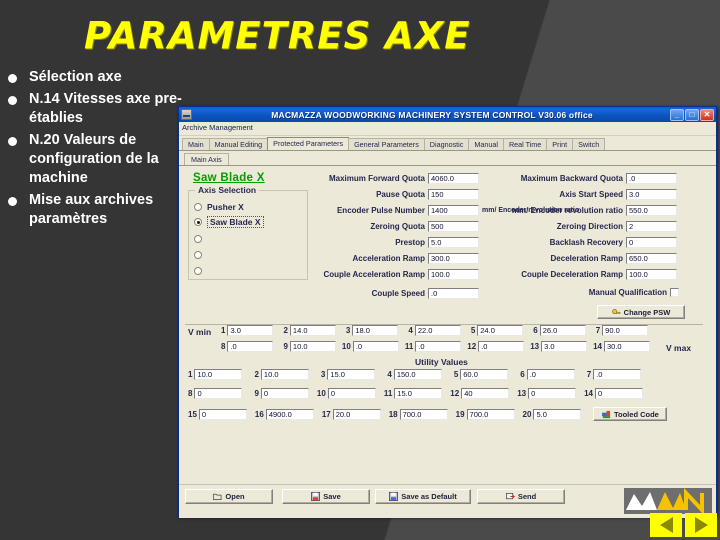 This screenshot has height=540, width=720. Describe the element at coordinates (535, 346) in the screenshot. I see `speed-index: 13` at that location.